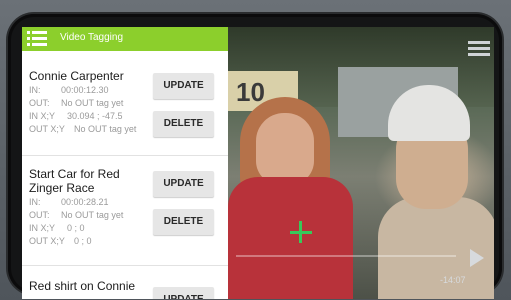 This screenshot has width=511, height=300. I want to click on crosshair-vertical, so click(300, 232).